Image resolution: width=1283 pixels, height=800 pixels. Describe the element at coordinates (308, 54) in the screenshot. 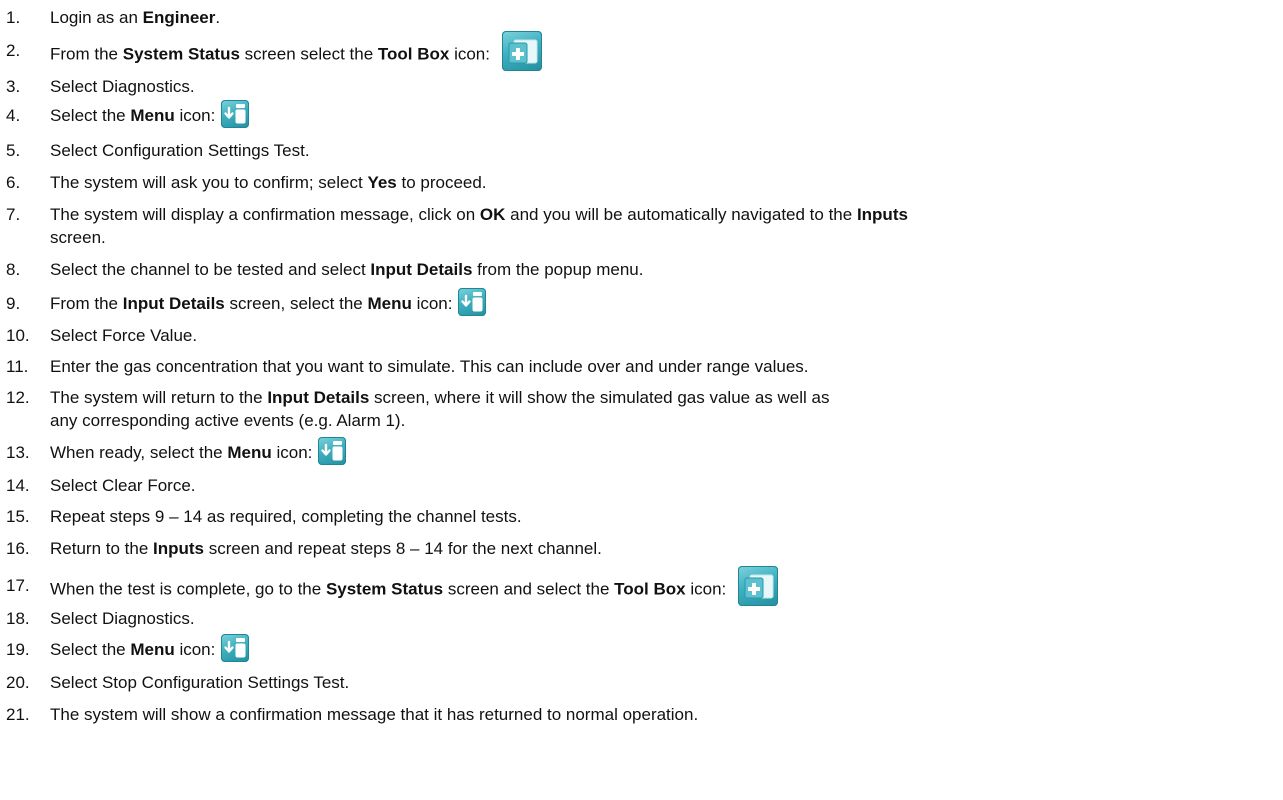

I see `step-text-segment: screen select the` at that location.